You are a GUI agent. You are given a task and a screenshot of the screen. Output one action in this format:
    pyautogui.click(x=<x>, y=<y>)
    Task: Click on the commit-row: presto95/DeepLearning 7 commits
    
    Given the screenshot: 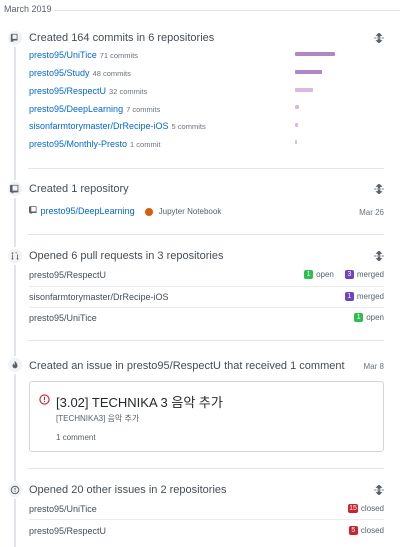 What is the action you would take?
    pyautogui.click(x=94, y=109)
    